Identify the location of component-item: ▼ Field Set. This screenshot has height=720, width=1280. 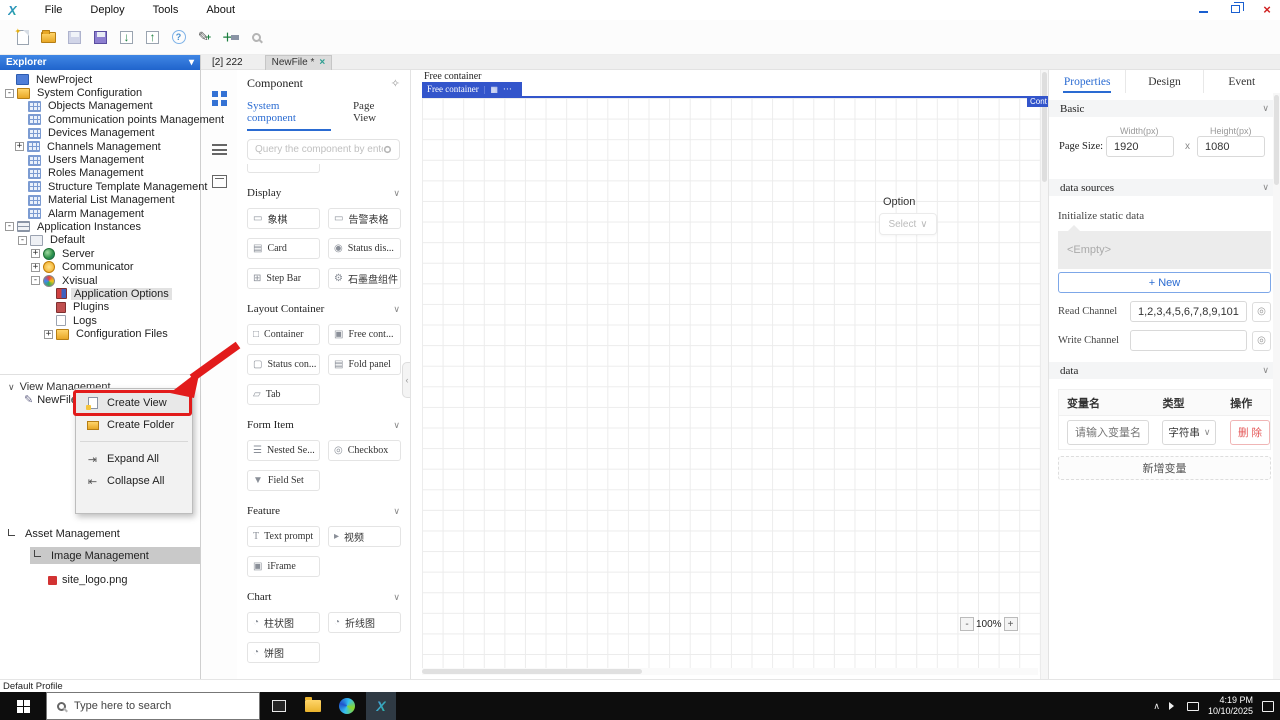
(283, 480).